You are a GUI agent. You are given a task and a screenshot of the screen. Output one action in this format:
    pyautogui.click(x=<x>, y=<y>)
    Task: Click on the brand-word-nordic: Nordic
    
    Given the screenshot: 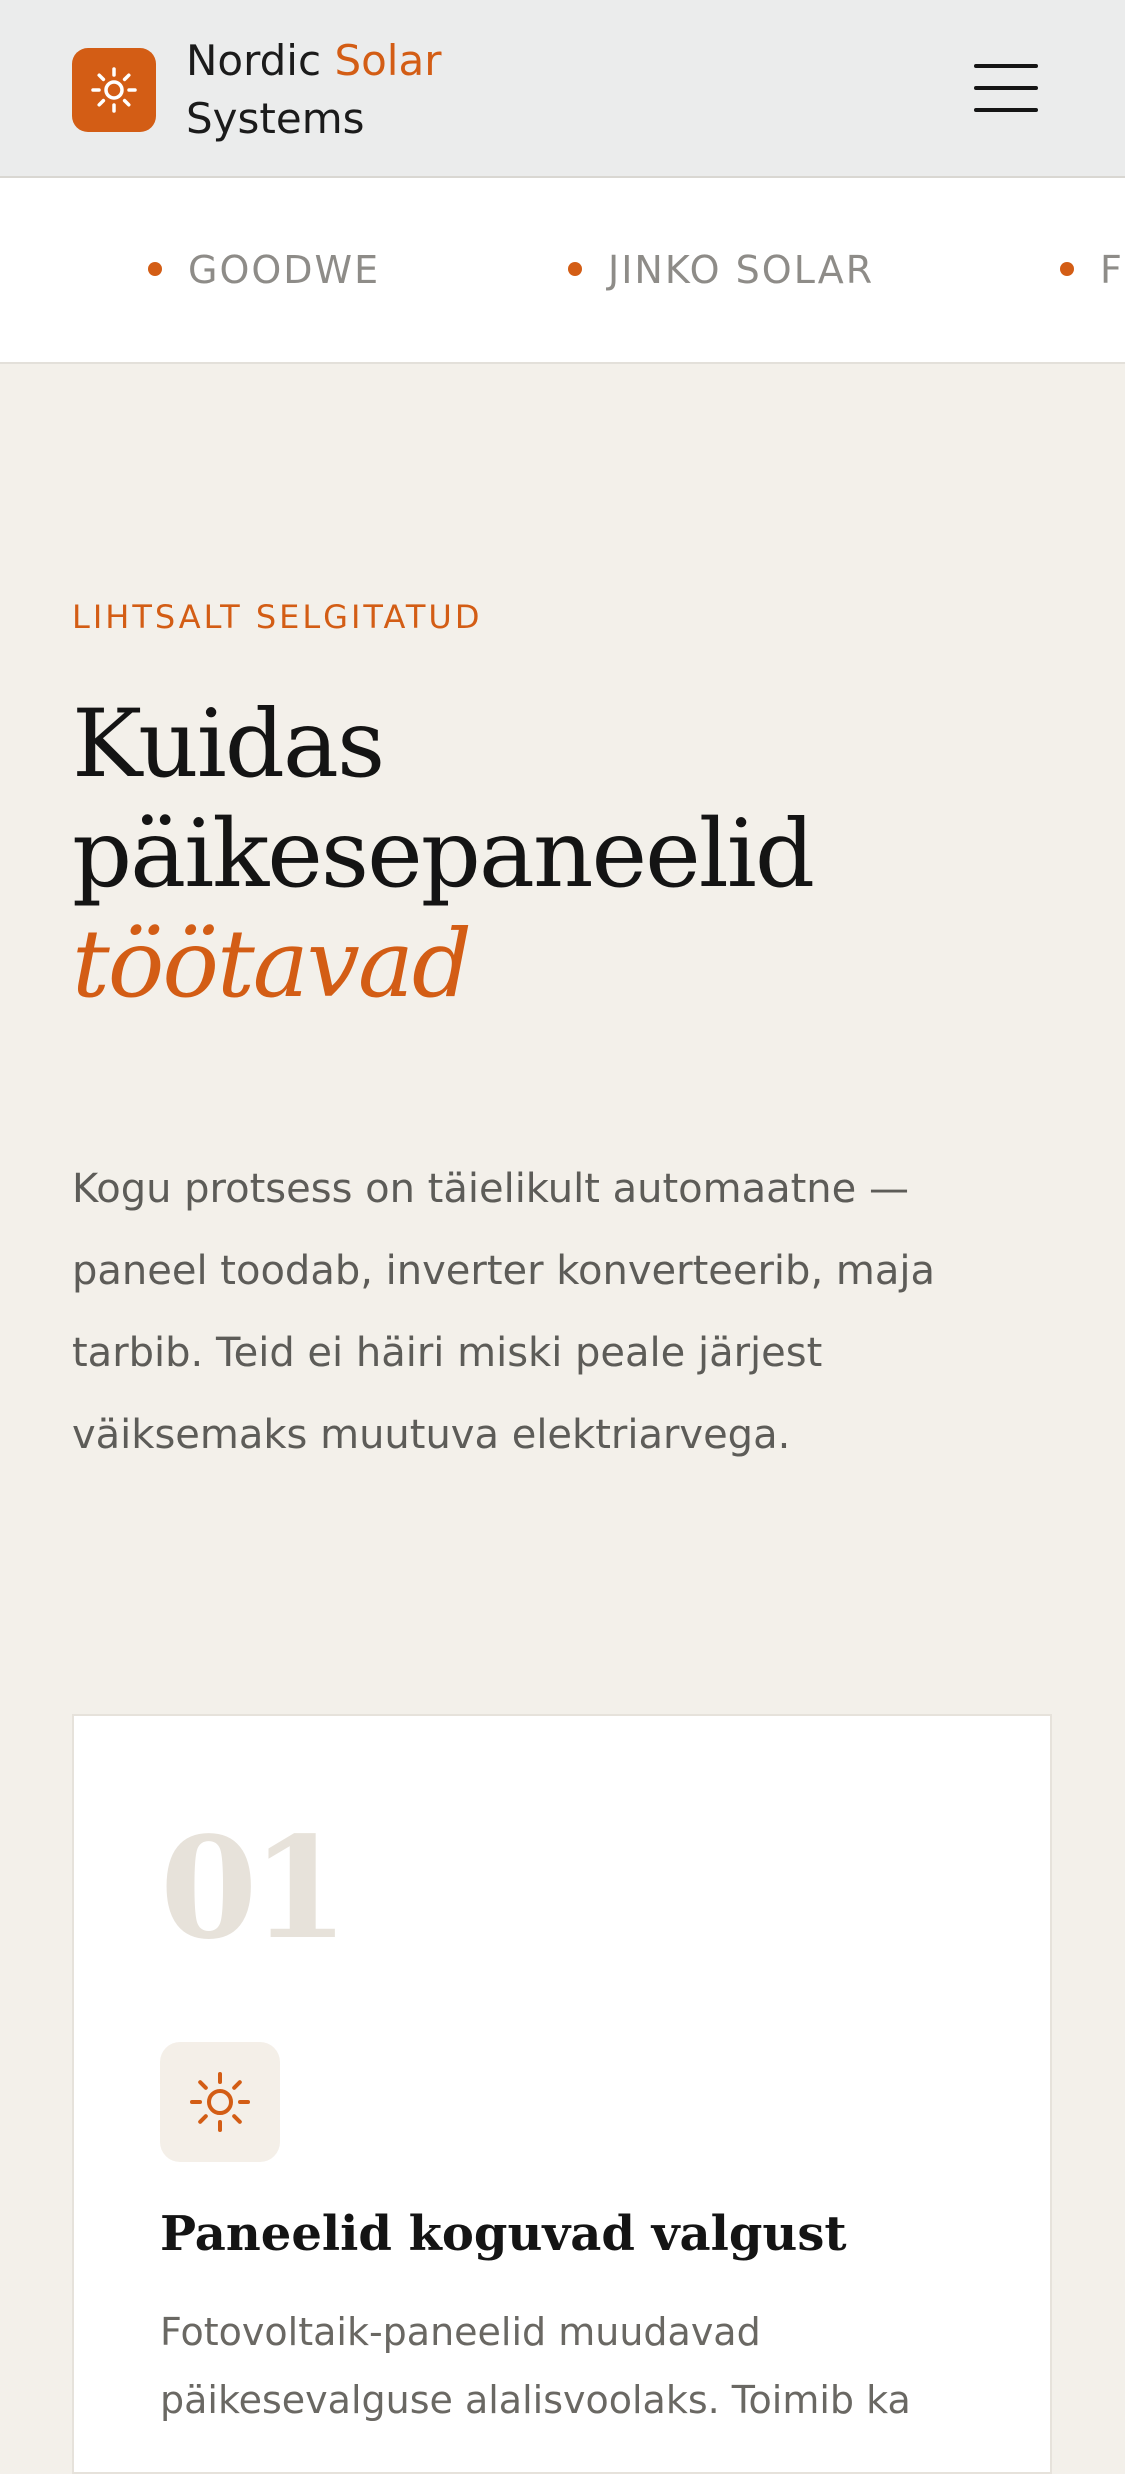 What is the action you would take?
    pyautogui.click(x=254, y=60)
    